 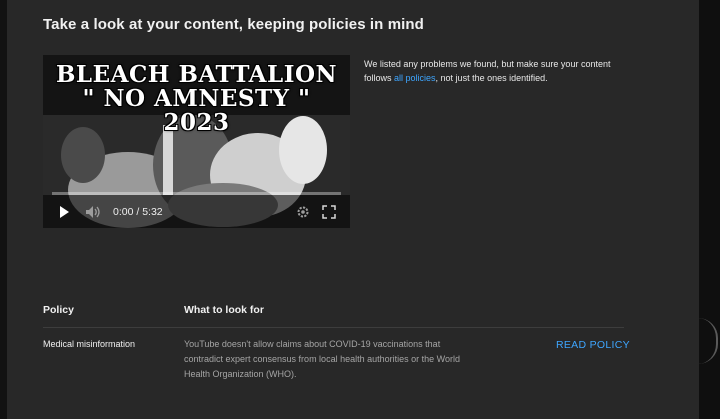 I want to click on volume-icon, so click(x=93, y=214).